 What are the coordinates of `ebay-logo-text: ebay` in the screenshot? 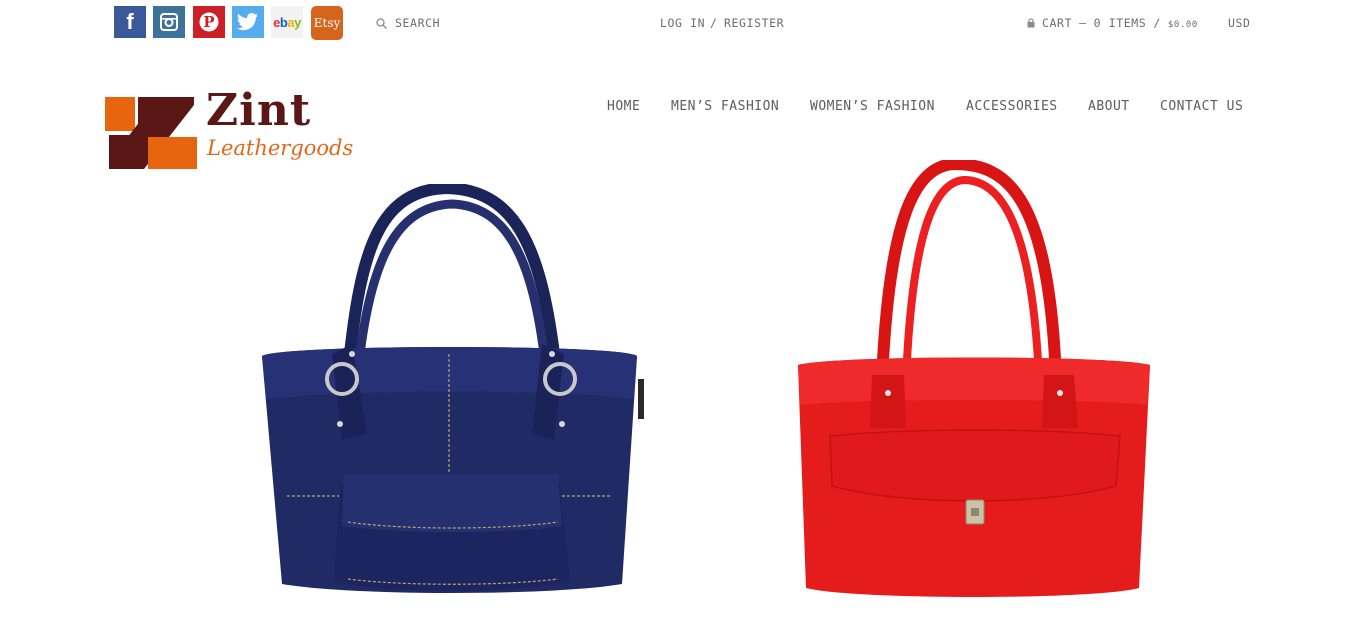 It's located at (287, 22).